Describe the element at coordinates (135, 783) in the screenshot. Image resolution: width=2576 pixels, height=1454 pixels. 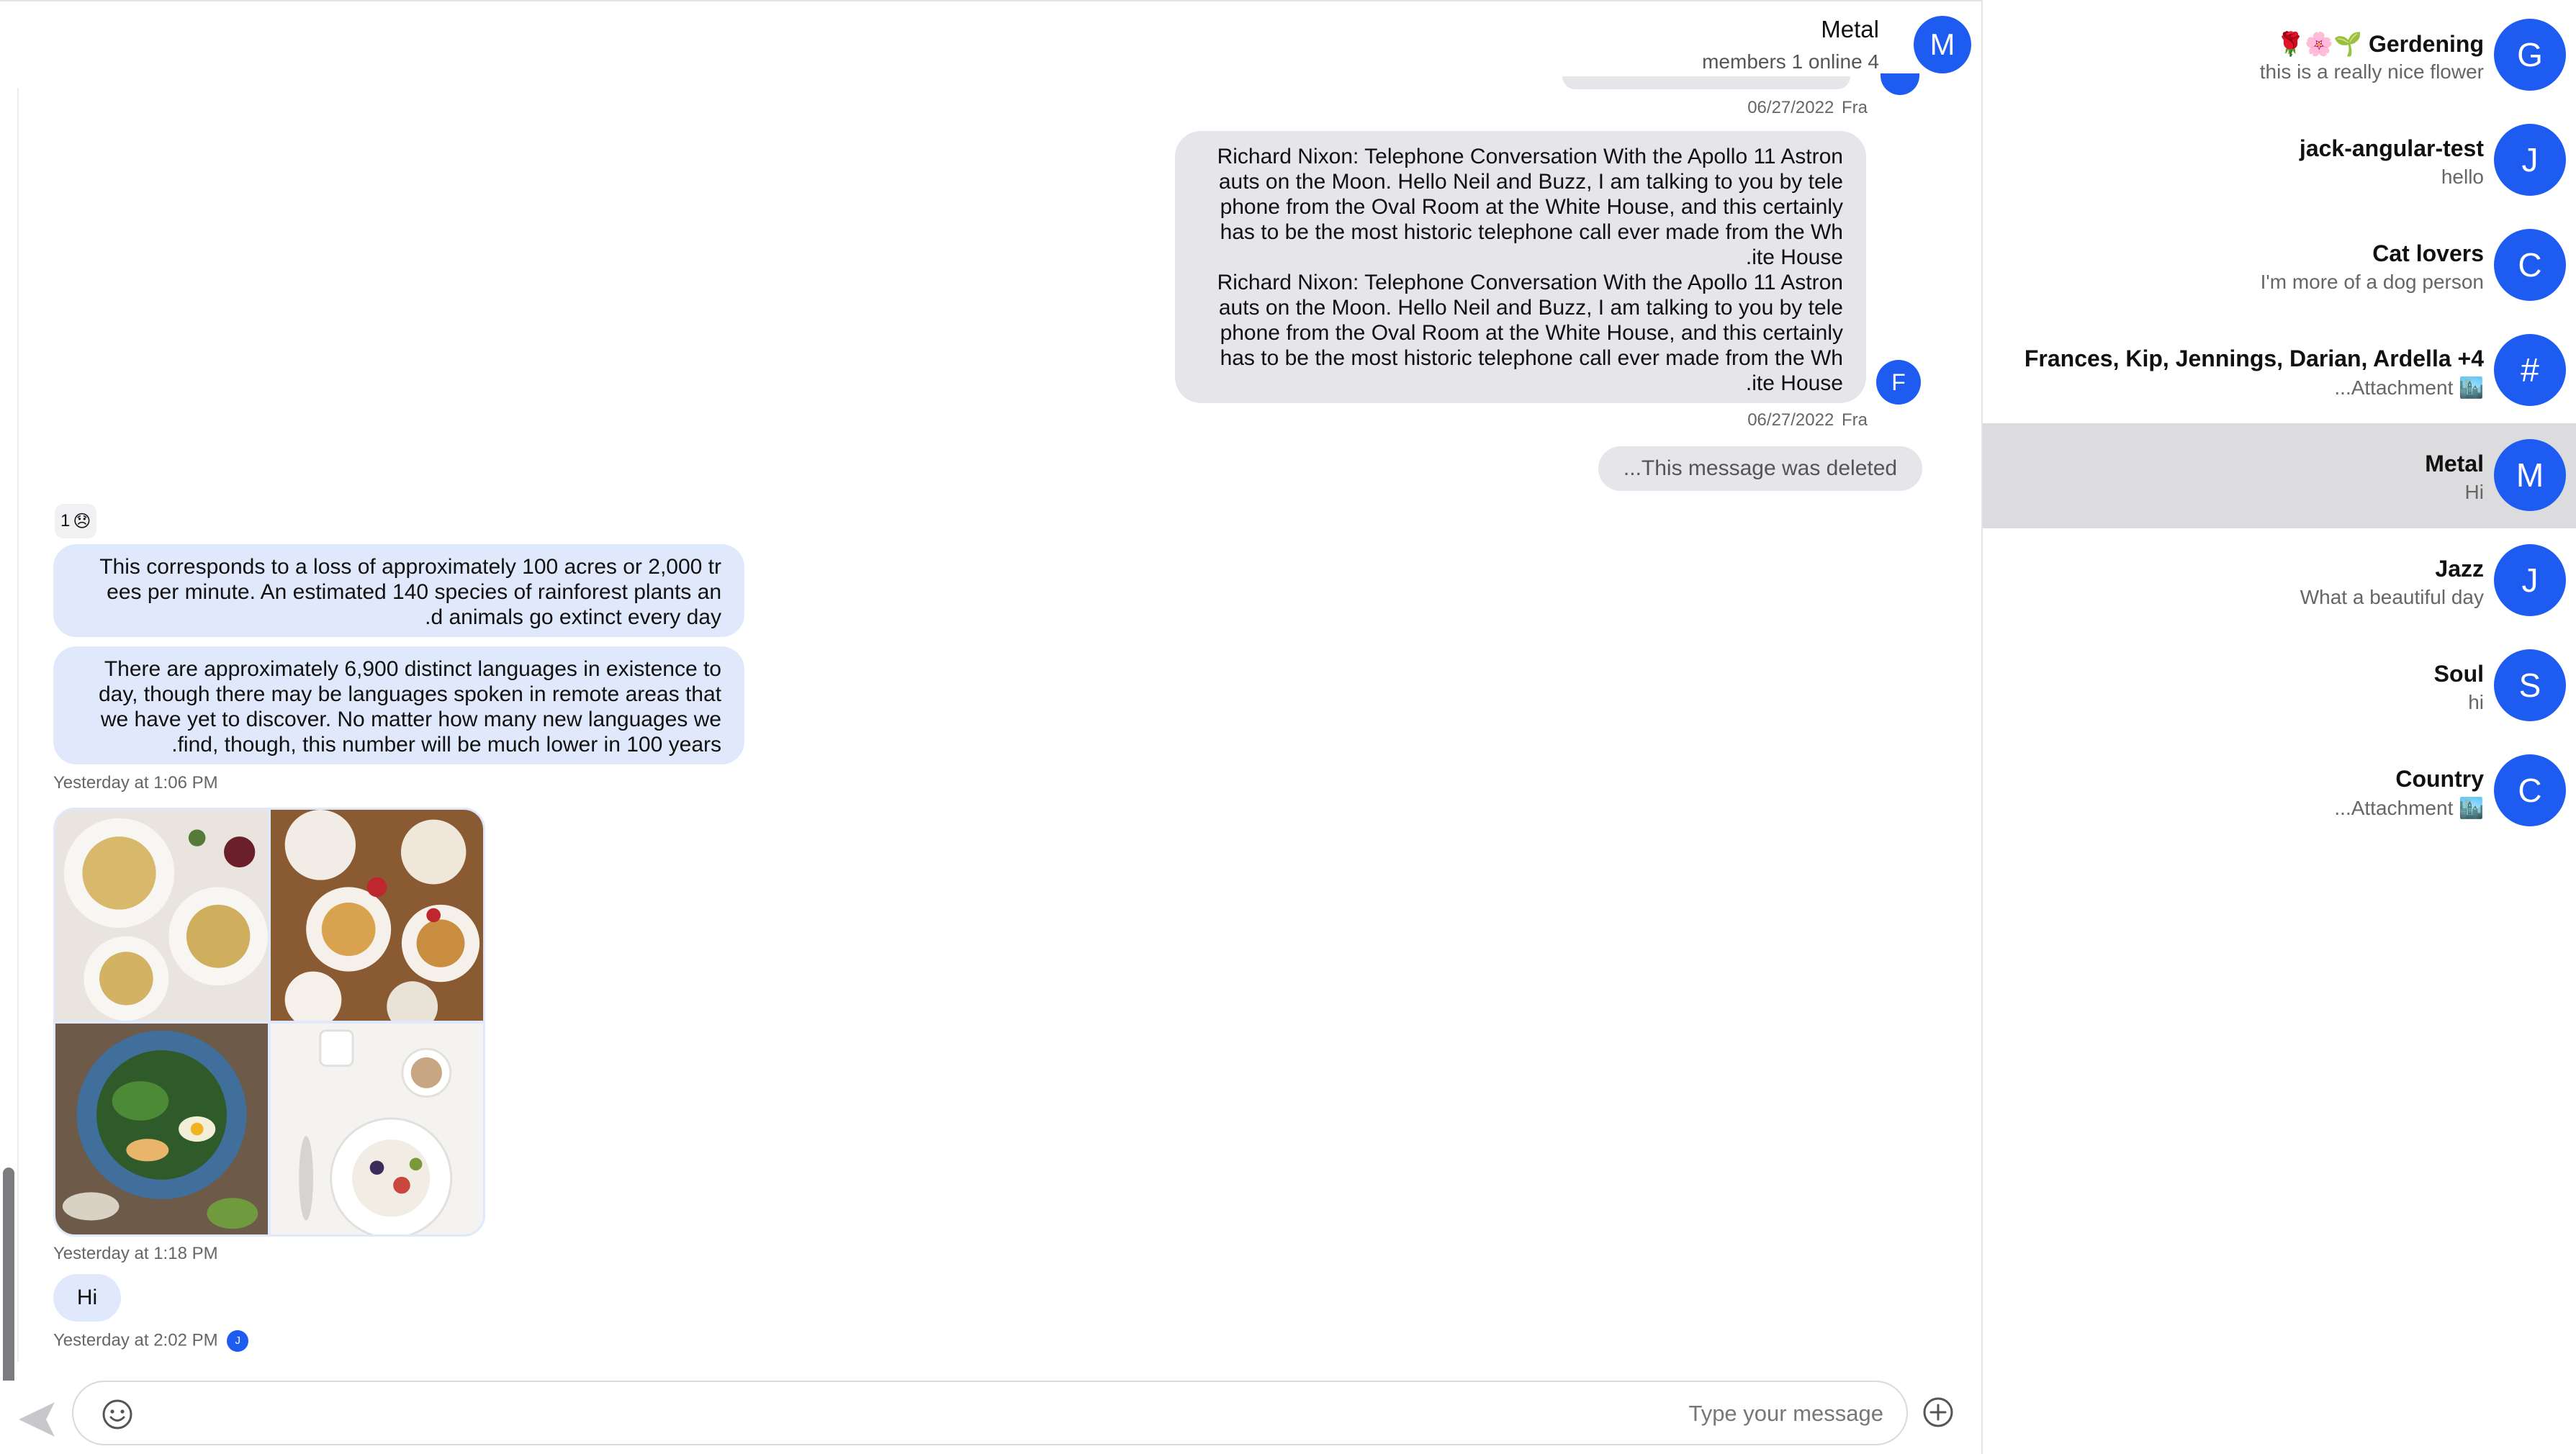
I see `message-timestamp: Yesterday at 1:06 PM` at that location.